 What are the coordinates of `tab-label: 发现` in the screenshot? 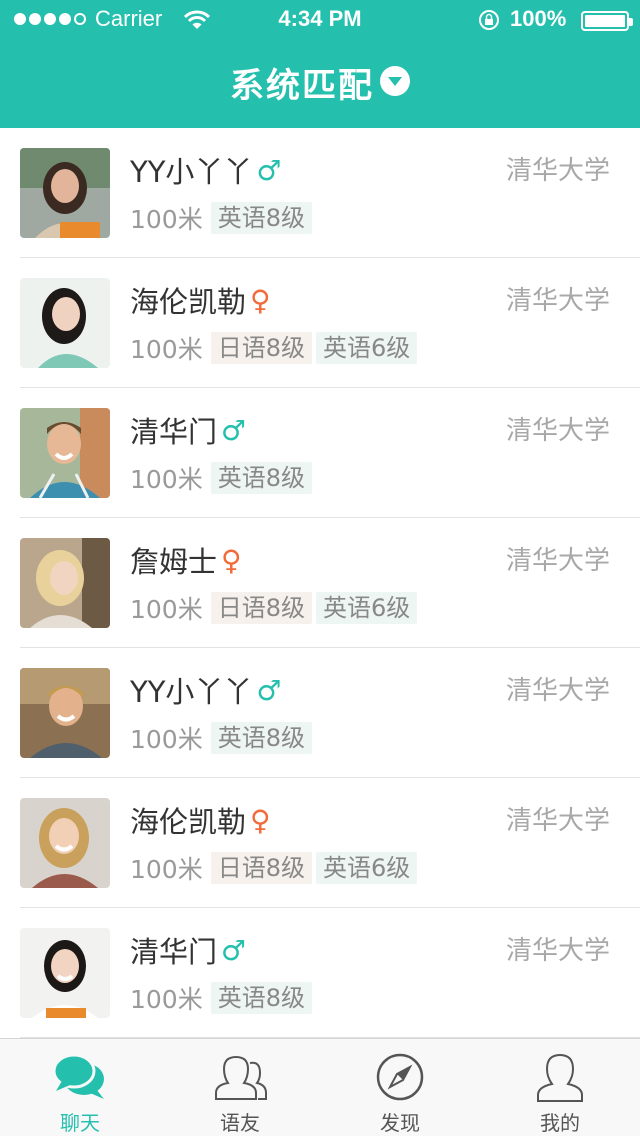 It's located at (400, 1123).